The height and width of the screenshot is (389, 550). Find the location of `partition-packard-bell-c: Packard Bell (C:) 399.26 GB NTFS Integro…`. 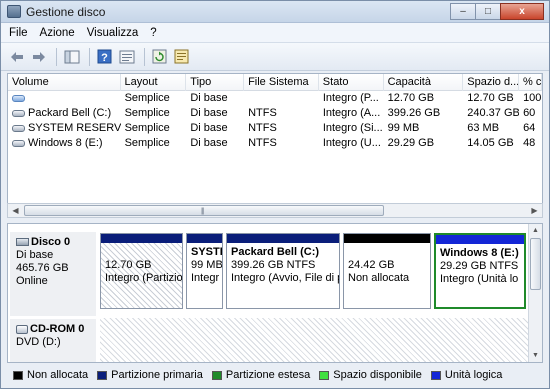

partition-packard-bell-c: Packard Bell (C:) 399.26 GB NTFS Integro… is located at coordinates (283, 271).